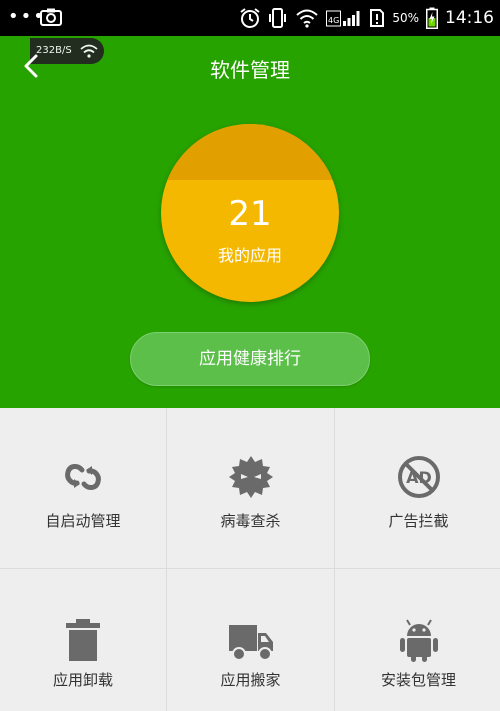  I want to click on grid-item-autostart: 自启动管理, so click(83, 488).